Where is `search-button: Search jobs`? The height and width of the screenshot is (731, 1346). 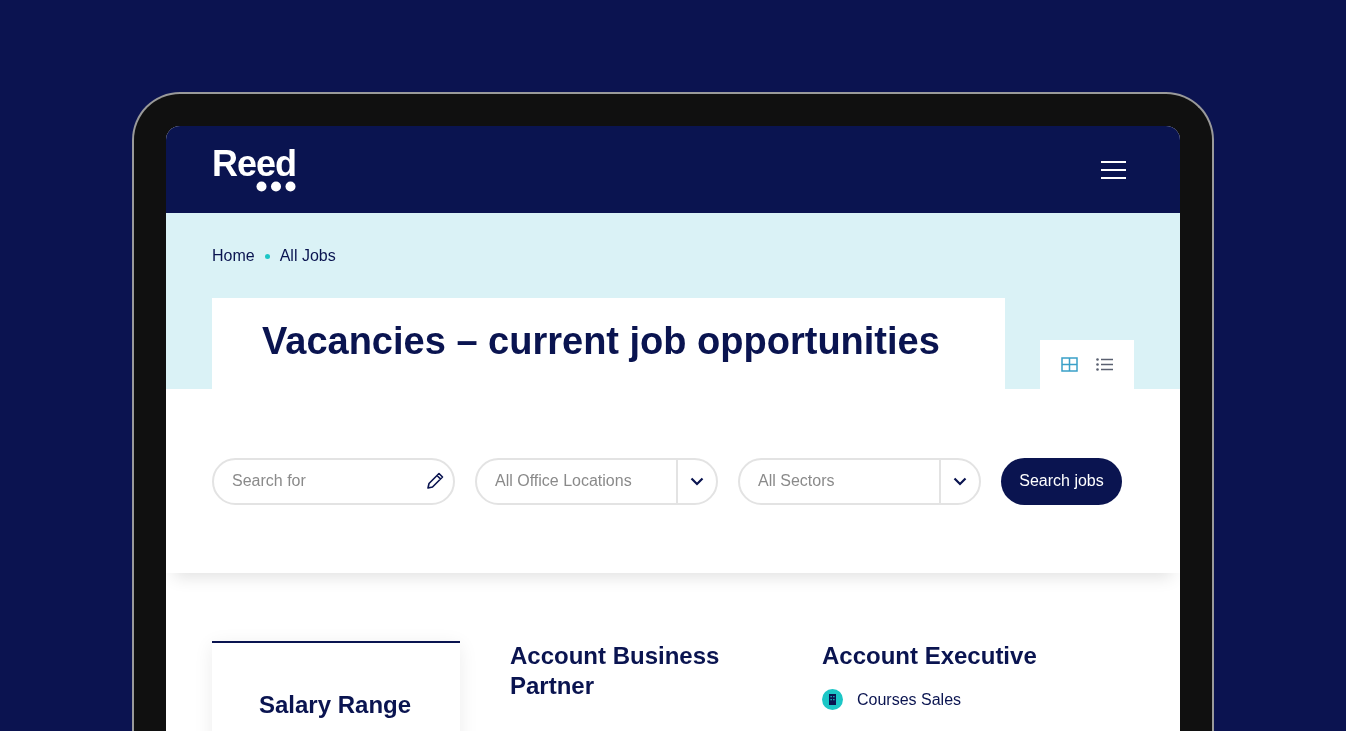 search-button: Search jobs is located at coordinates (1061, 481).